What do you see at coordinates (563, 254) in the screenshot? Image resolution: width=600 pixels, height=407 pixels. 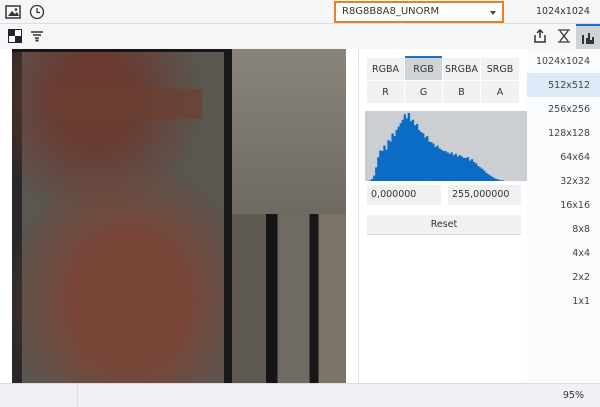 I see `mip-item: 4x4` at bounding box center [563, 254].